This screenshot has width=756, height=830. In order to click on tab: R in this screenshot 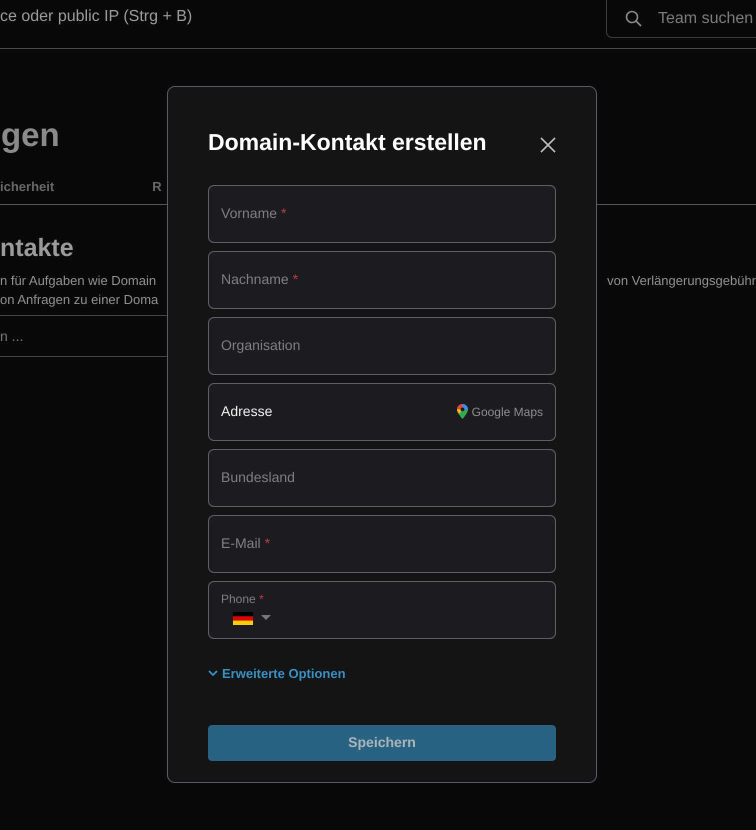, I will do `click(157, 190)`.